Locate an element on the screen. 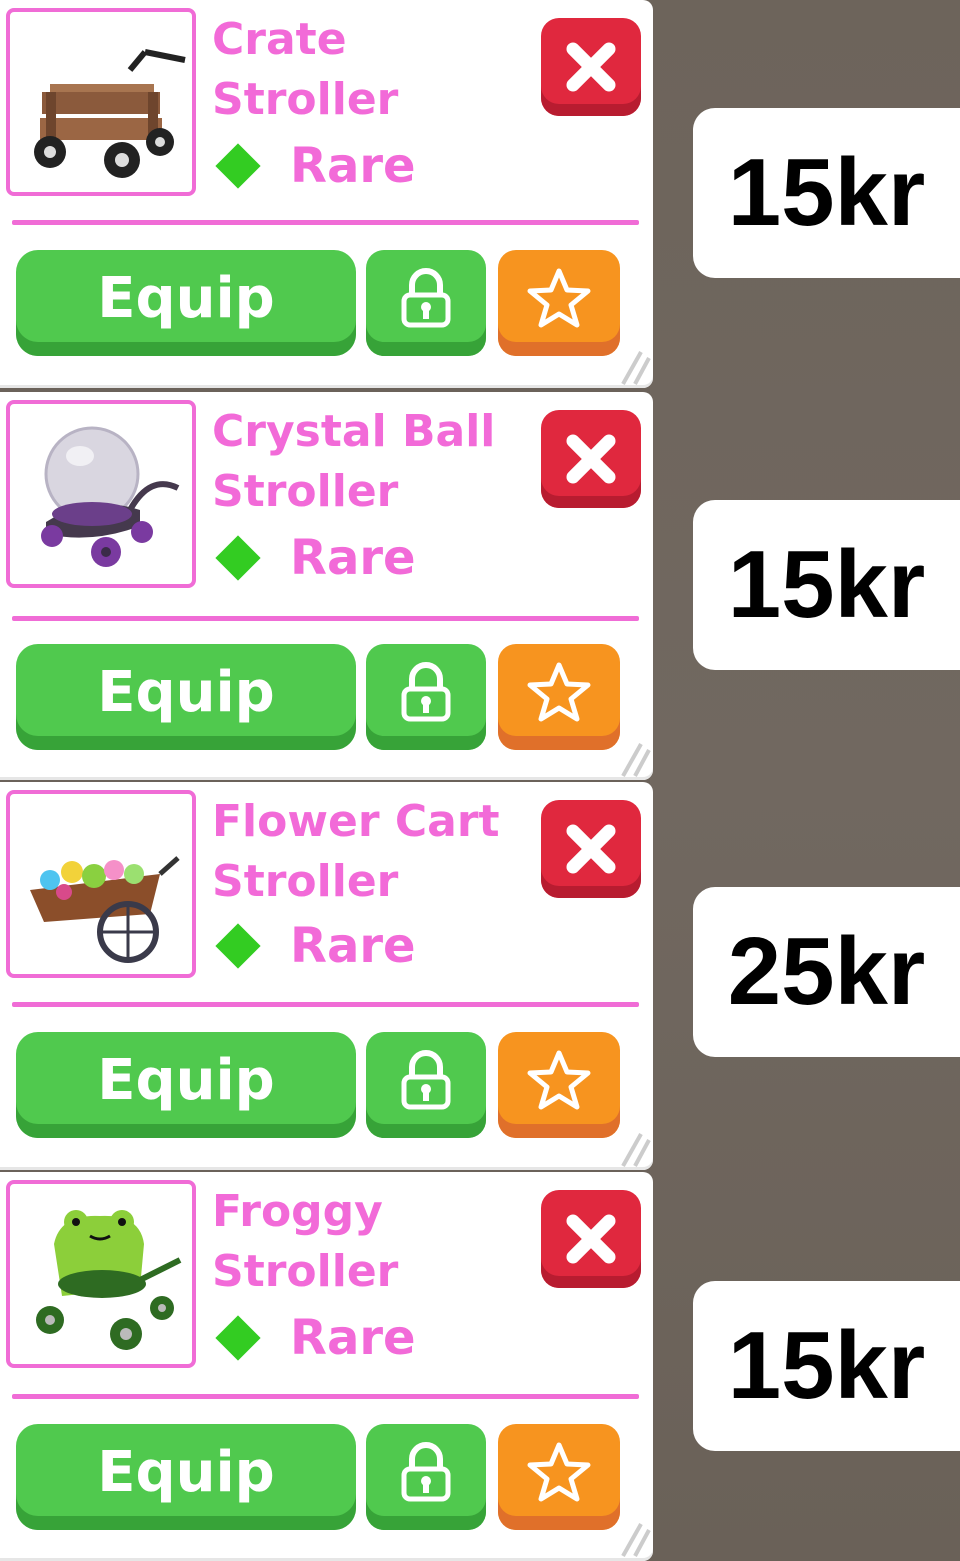  item-name: Crate Stroller is located at coordinates (305, 69).